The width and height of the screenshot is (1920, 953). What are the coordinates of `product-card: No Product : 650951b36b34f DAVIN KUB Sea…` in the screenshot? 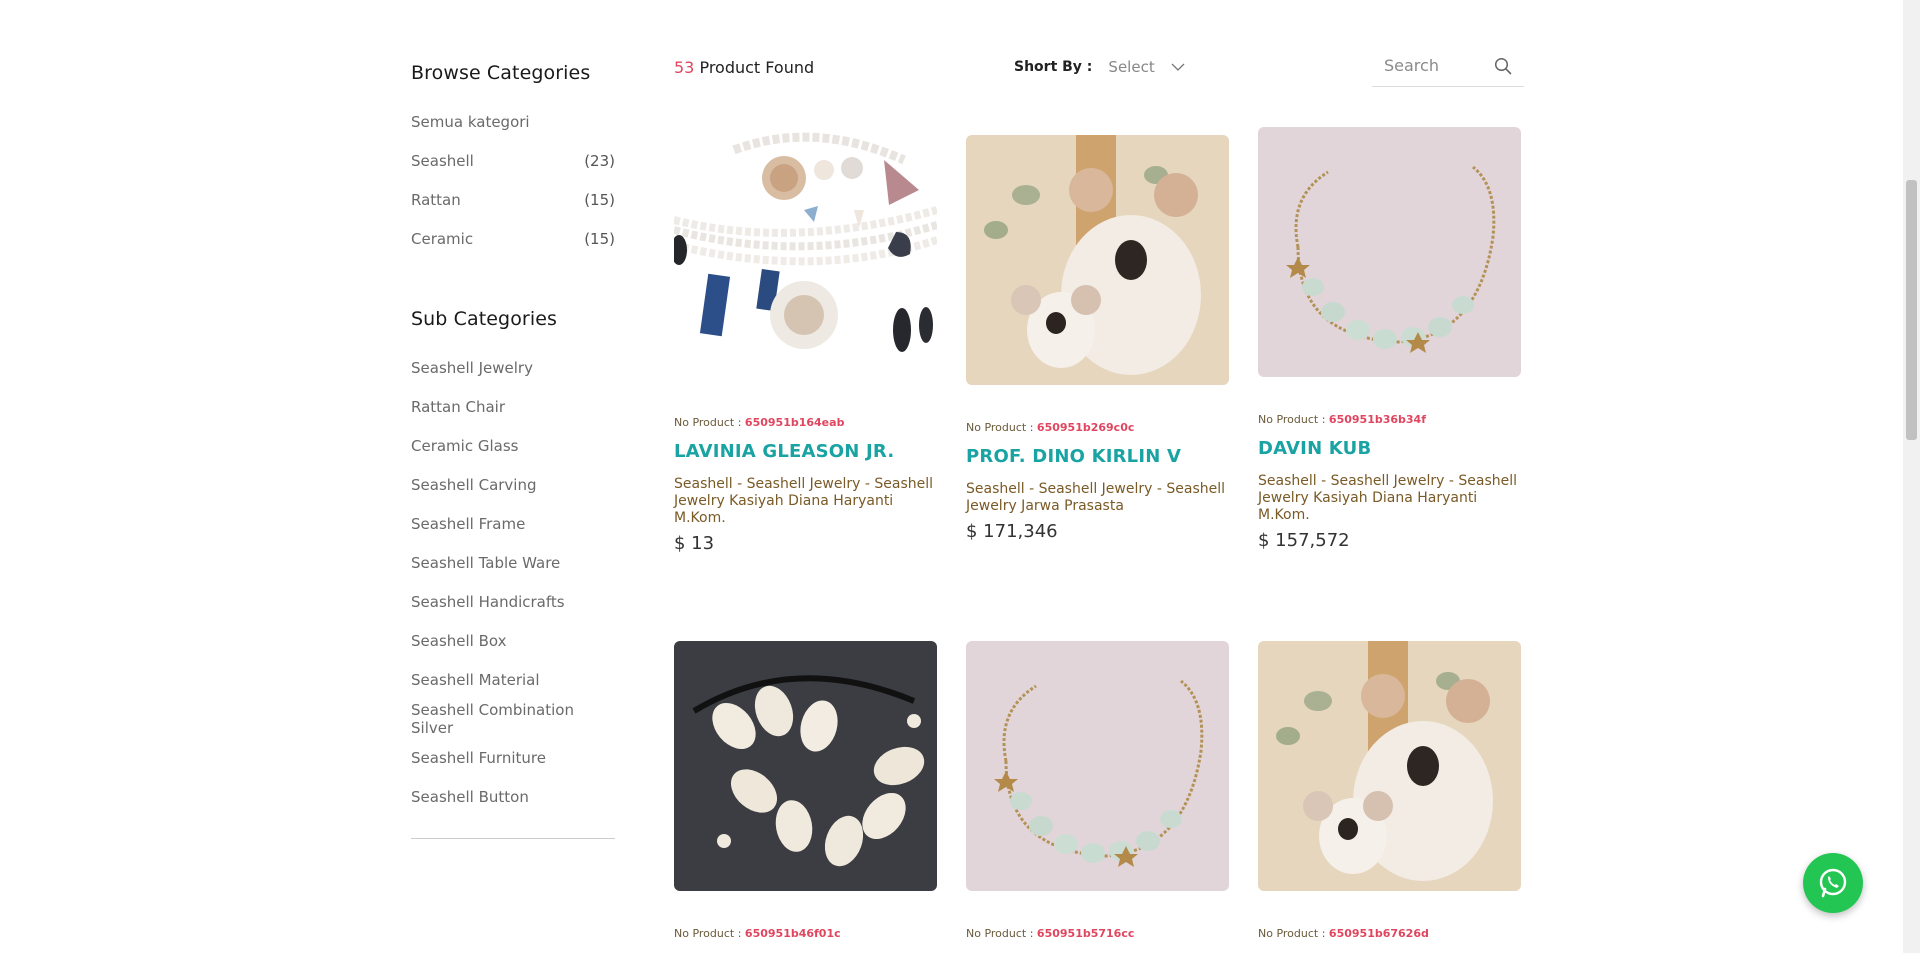 It's located at (1389, 339).